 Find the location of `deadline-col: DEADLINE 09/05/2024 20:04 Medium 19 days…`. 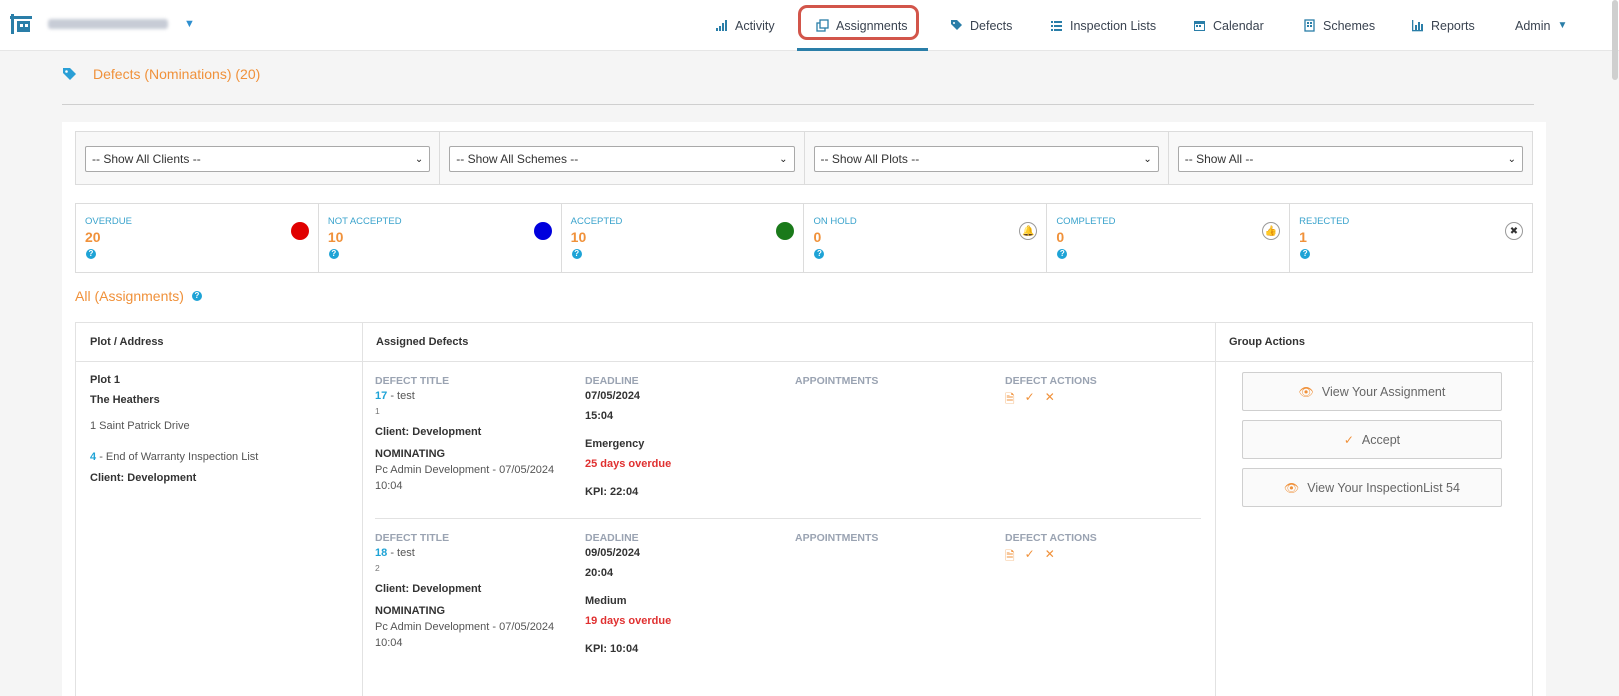

deadline-col: DEADLINE 09/05/2024 20:04 Medium 19 days… is located at coordinates (690, 593).